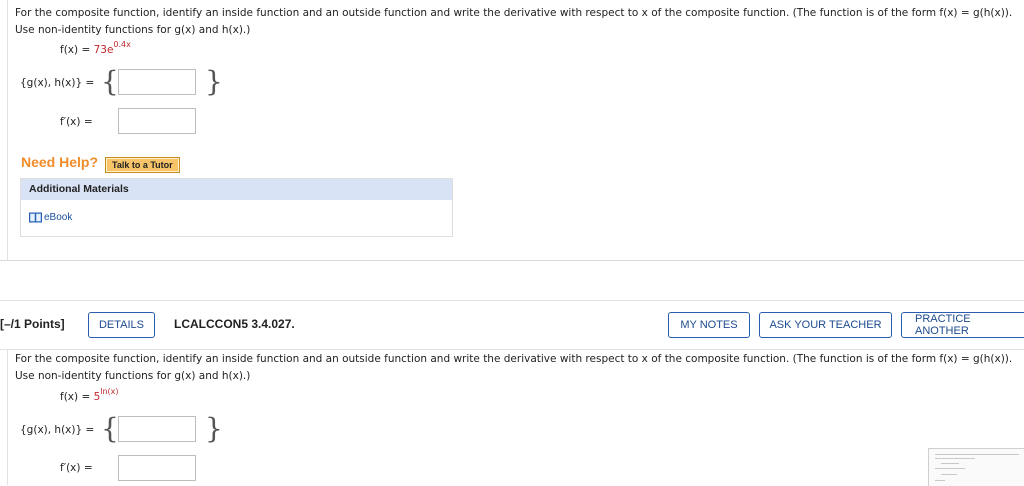 This screenshot has height=486, width=1024. I want to click on function-exponent: 0.4x, so click(122, 44).